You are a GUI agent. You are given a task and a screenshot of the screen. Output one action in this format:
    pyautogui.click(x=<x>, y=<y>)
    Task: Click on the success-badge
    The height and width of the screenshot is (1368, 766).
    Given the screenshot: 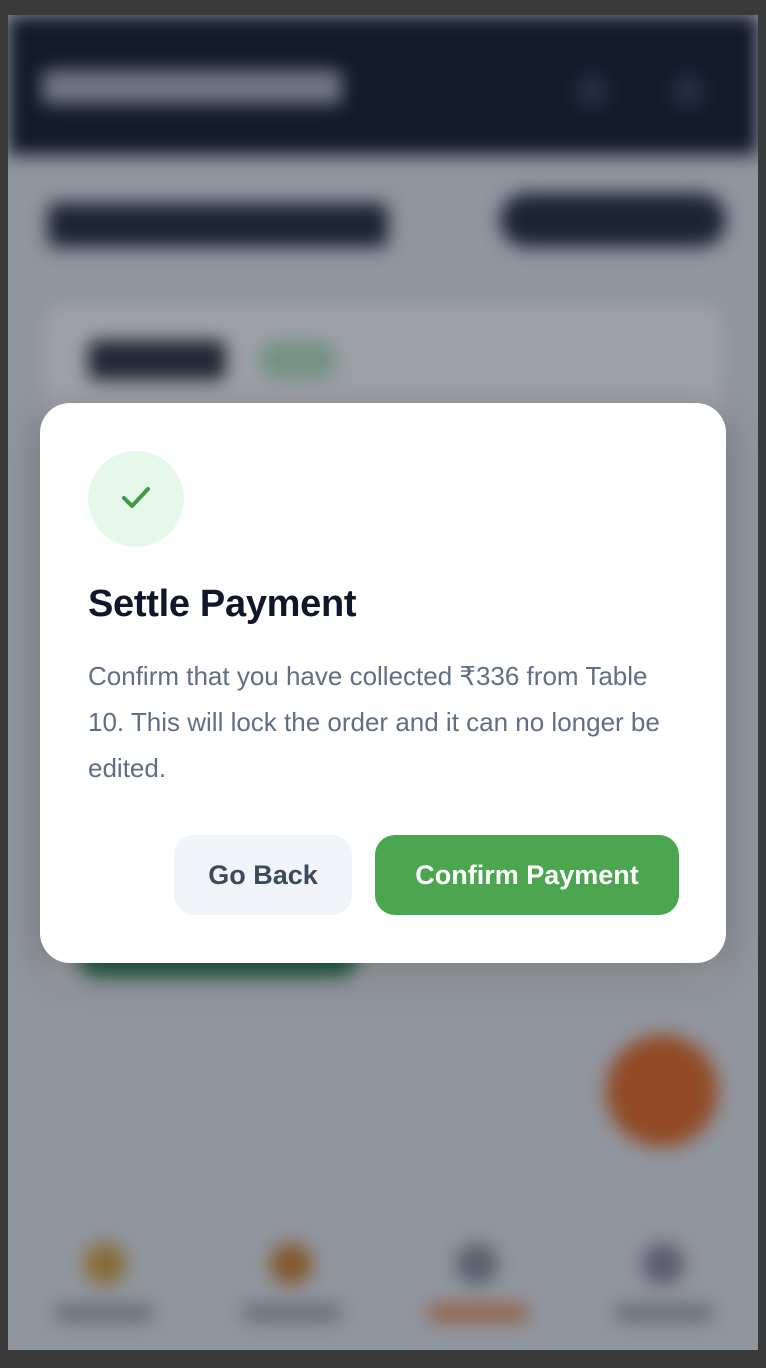 What is the action you would take?
    pyautogui.click(x=136, y=499)
    